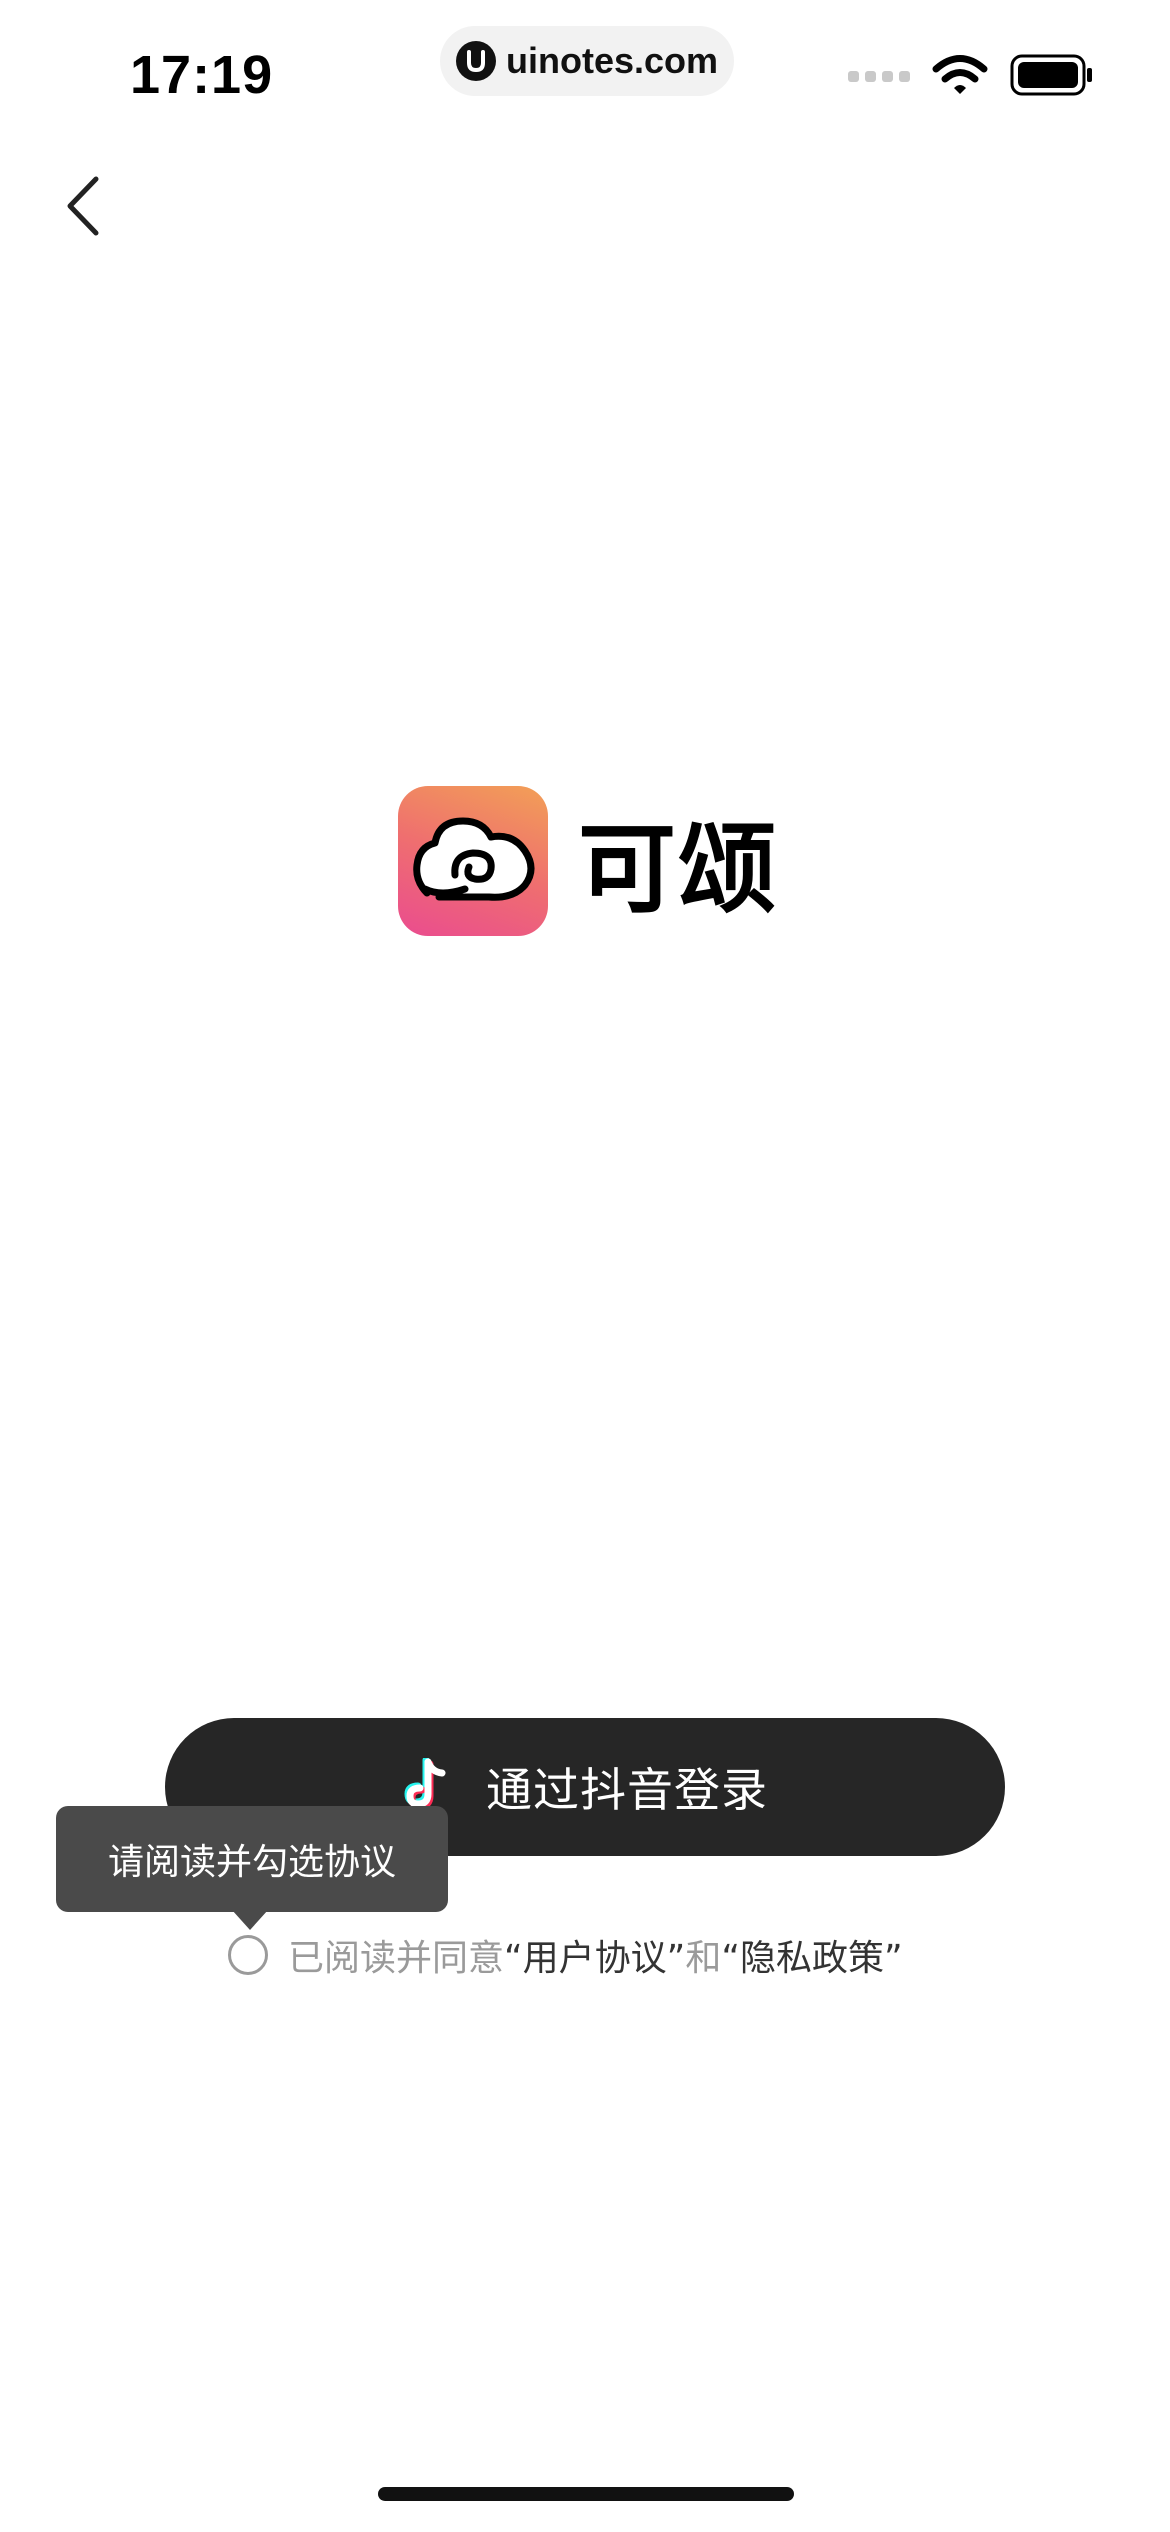  What do you see at coordinates (1052, 77) in the screenshot?
I see `battery-icon` at bounding box center [1052, 77].